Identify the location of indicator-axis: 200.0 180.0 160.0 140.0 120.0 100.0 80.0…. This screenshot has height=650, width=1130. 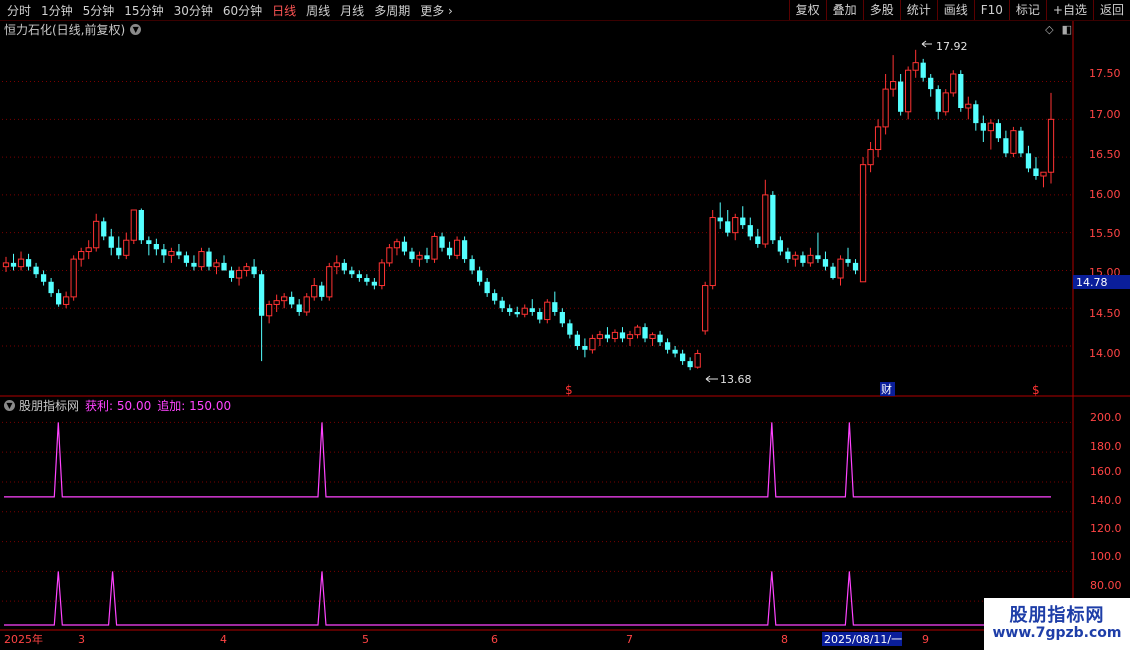
(1106, 501).